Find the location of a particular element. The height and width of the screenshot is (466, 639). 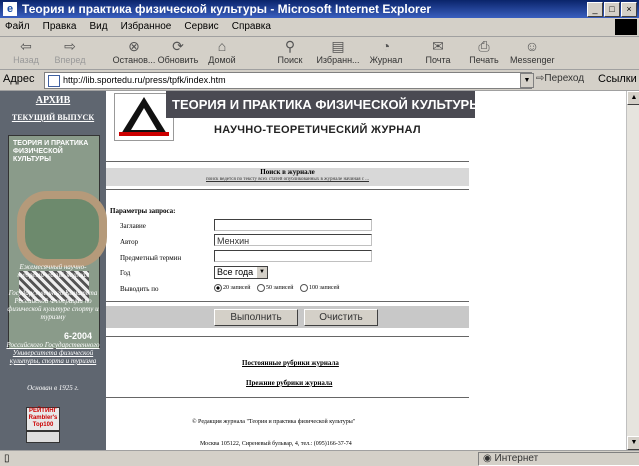

search-button: ⚲ Поиск is located at coordinates (290, 53).